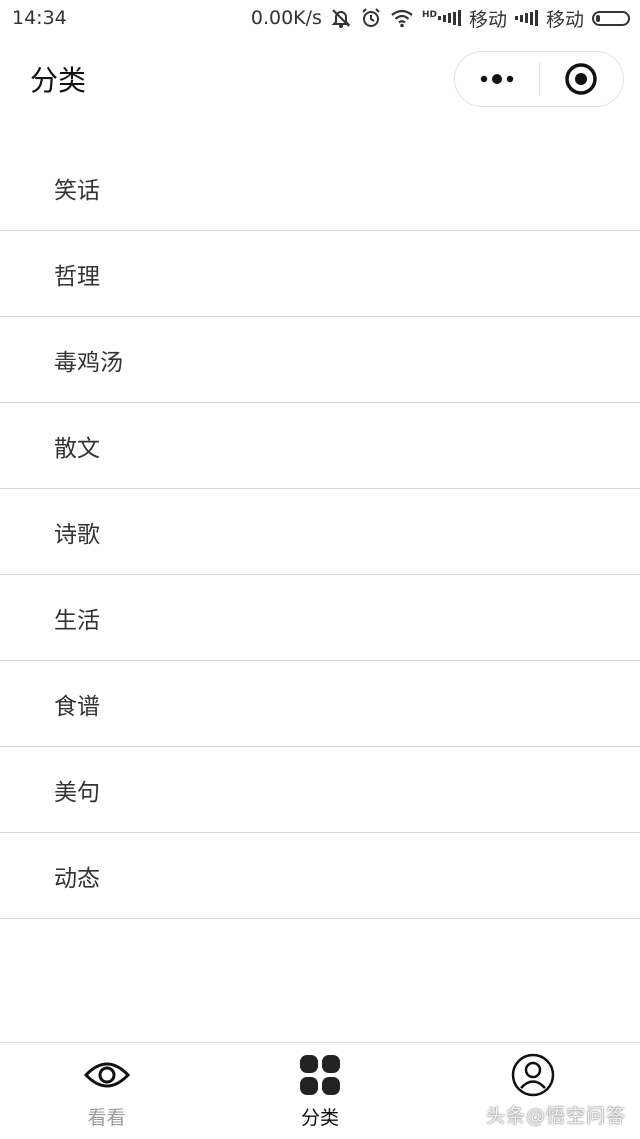  What do you see at coordinates (106, 1118) in the screenshot?
I see `tab-label: 看看` at bounding box center [106, 1118].